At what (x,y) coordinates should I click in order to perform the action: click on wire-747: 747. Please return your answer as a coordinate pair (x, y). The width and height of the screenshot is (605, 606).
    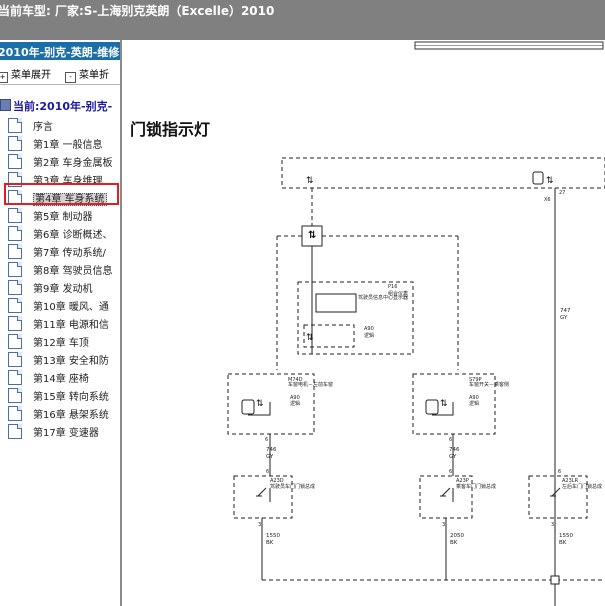
    Looking at the image, I should click on (565, 311).